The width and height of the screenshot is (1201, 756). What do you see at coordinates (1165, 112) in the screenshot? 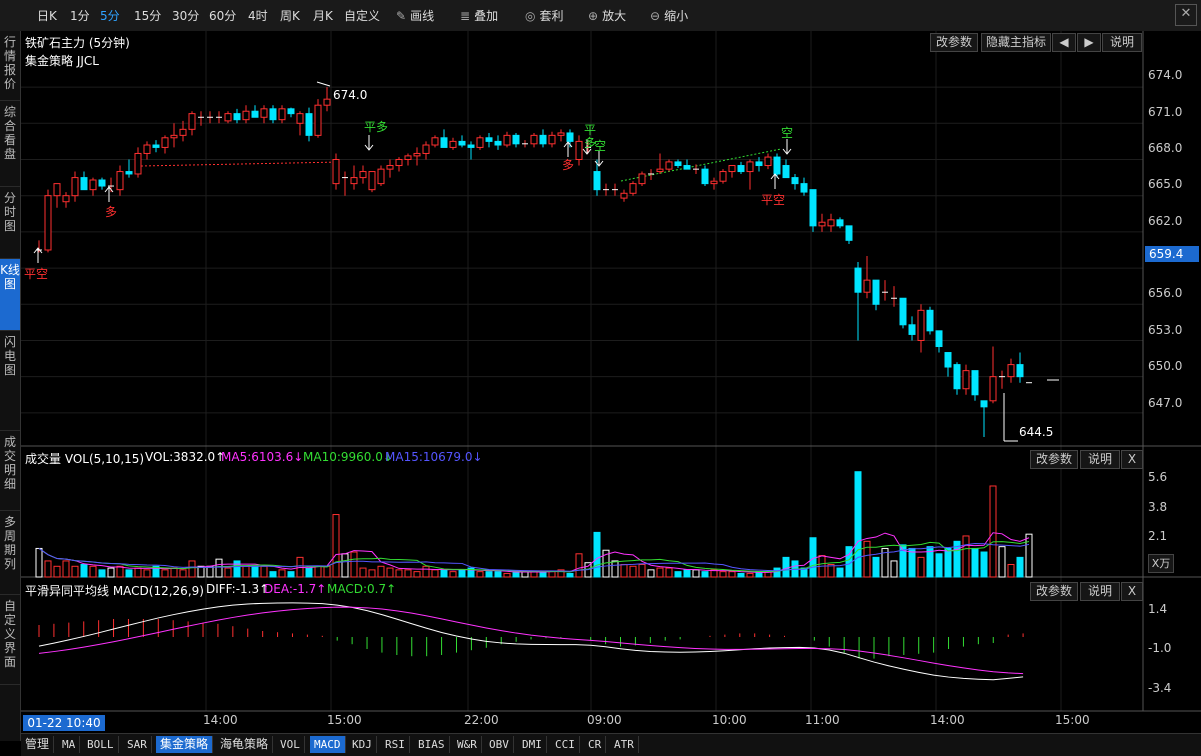
I see `y-tick: 671.0` at bounding box center [1165, 112].